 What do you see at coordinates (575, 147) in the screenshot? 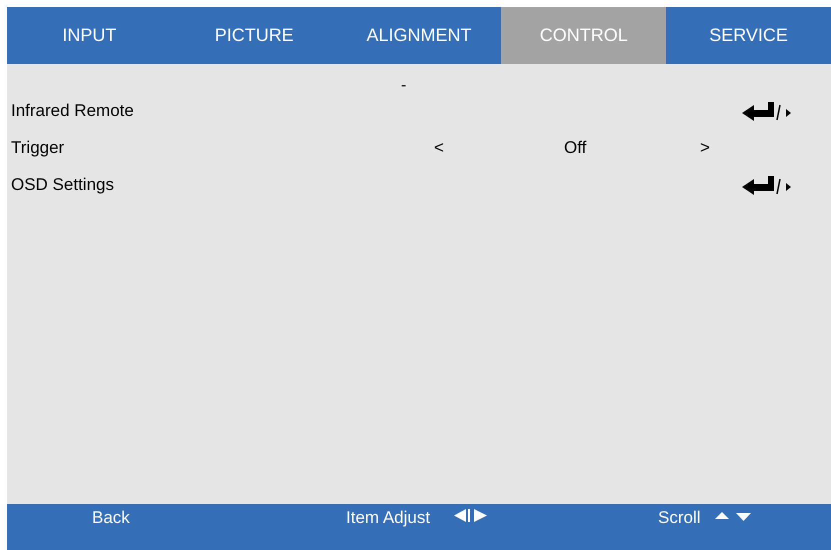
I see `option-value: Off` at bounding box center [575, 147].